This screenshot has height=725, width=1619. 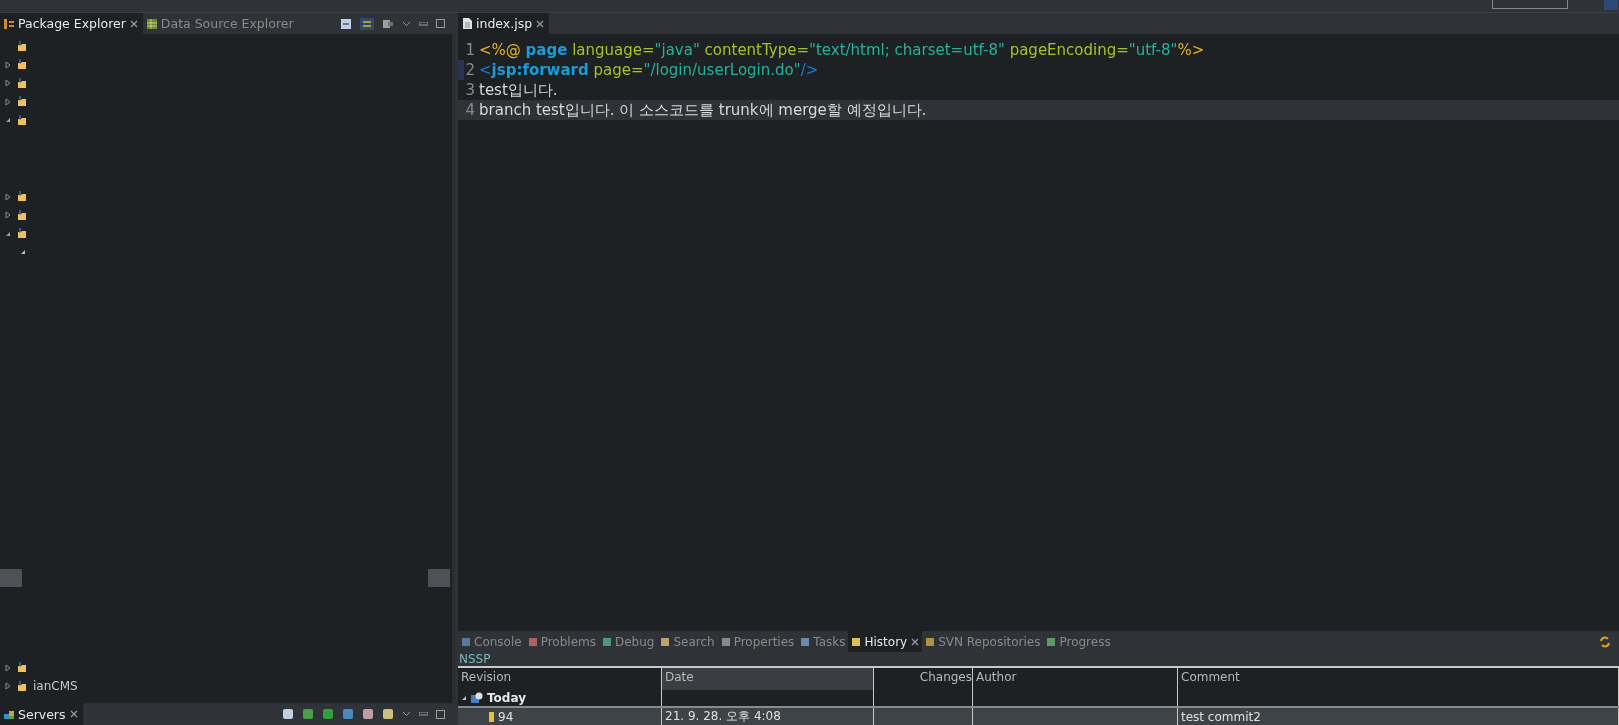 I want to click on table-cell: 21. 9. 28. 오후 4:08, so click(x=723, y=716).